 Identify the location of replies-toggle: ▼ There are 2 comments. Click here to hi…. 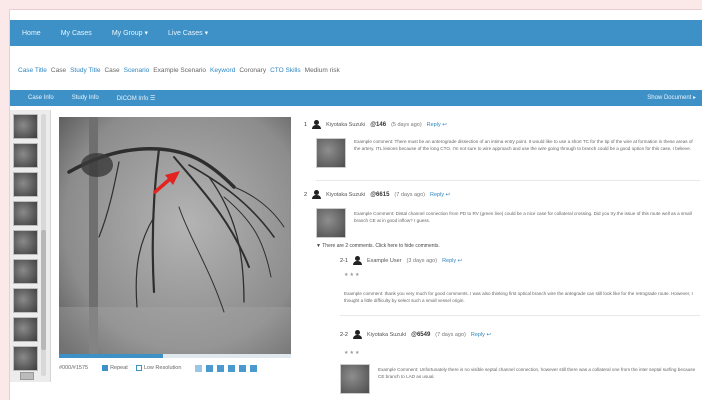
(378, 246).